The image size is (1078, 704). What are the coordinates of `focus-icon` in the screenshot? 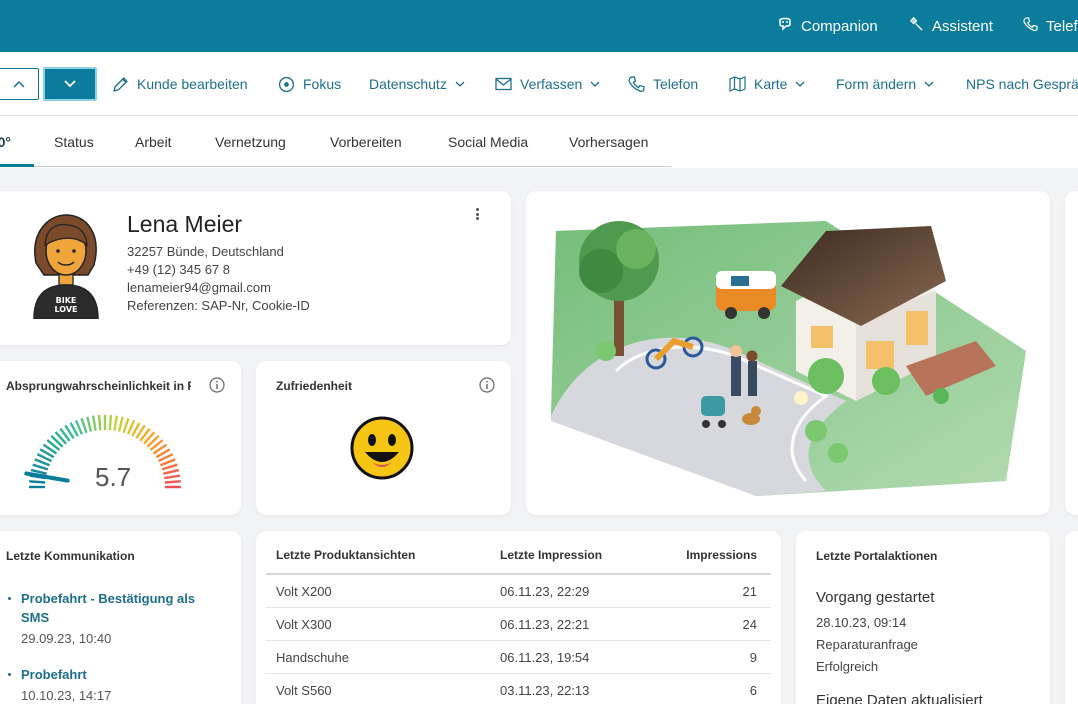 It's located at (286, 84).